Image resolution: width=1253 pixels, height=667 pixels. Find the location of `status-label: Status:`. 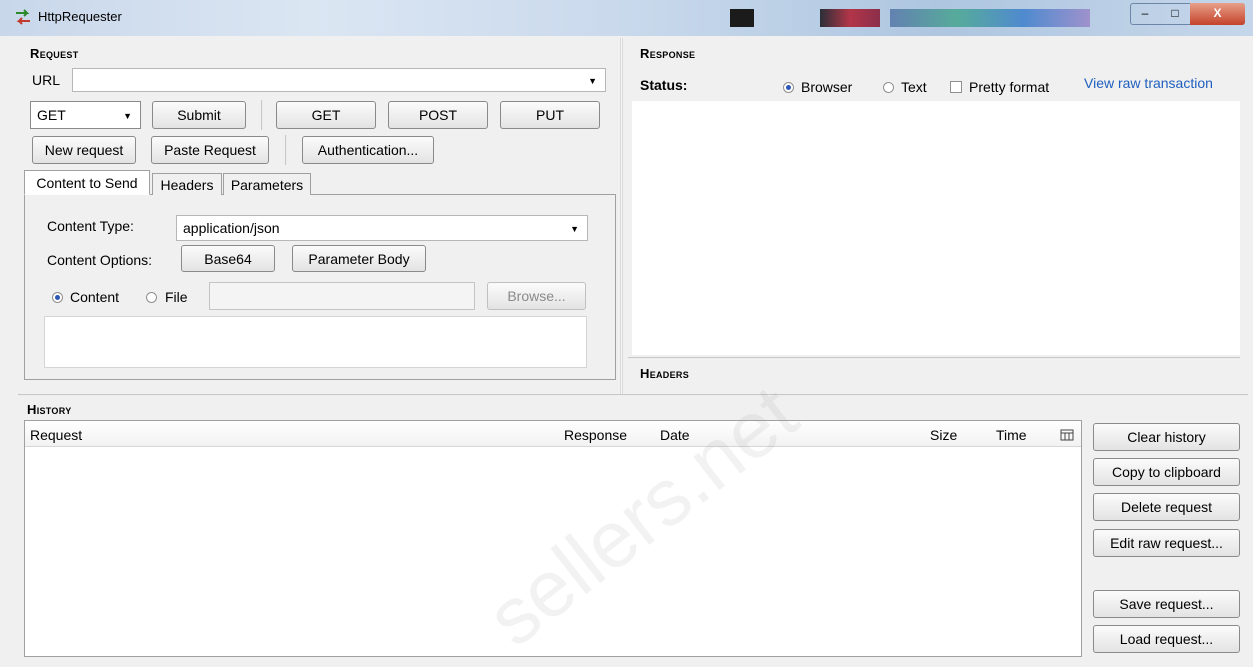

status-label: Status: is located at coordinates (664, 85).